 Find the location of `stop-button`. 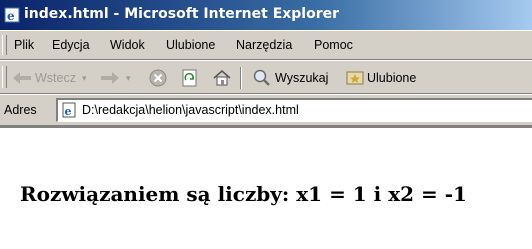

stop-button is located at coordinates (158, 78).